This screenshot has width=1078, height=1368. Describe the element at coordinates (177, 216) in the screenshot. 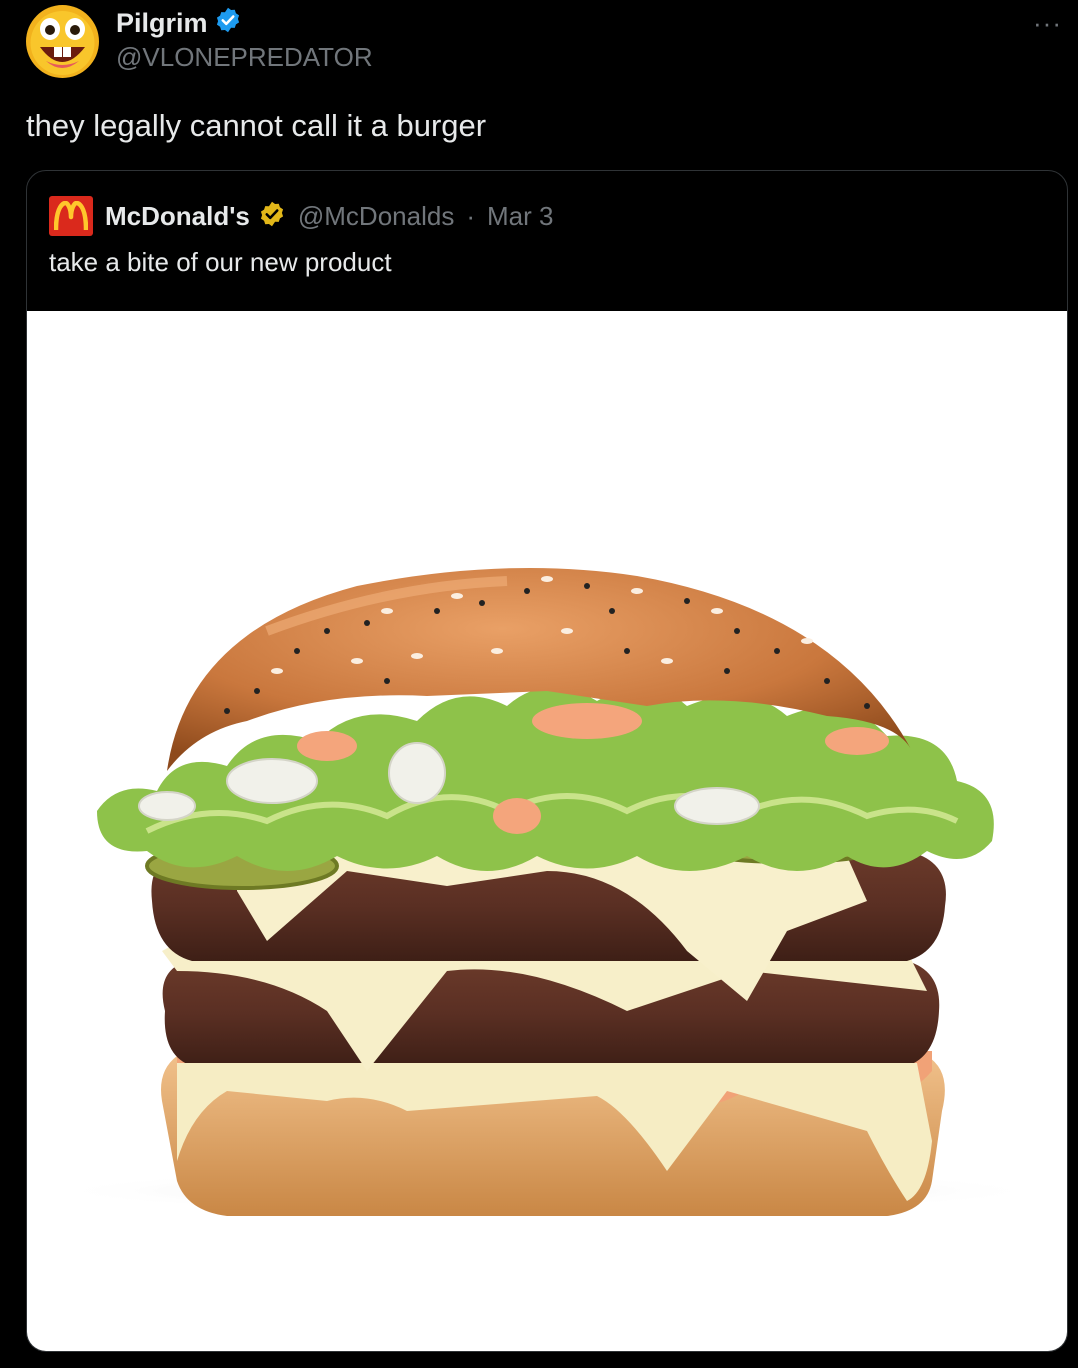

I see `quoted-author-name: McDonald's` at that location.